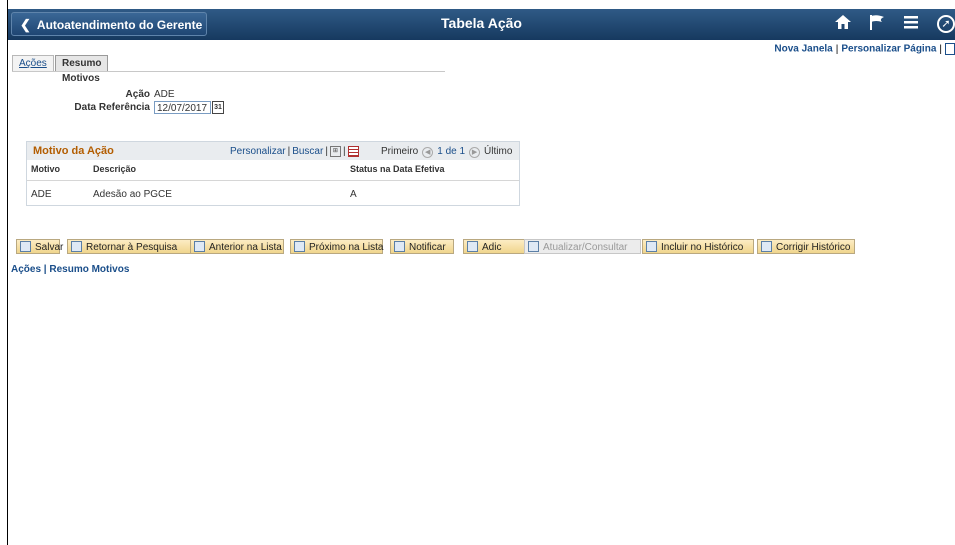  What do you see at coordinates (76, 246) in the screenshot?
I see `return-icon` at bounding box center [76, 246].